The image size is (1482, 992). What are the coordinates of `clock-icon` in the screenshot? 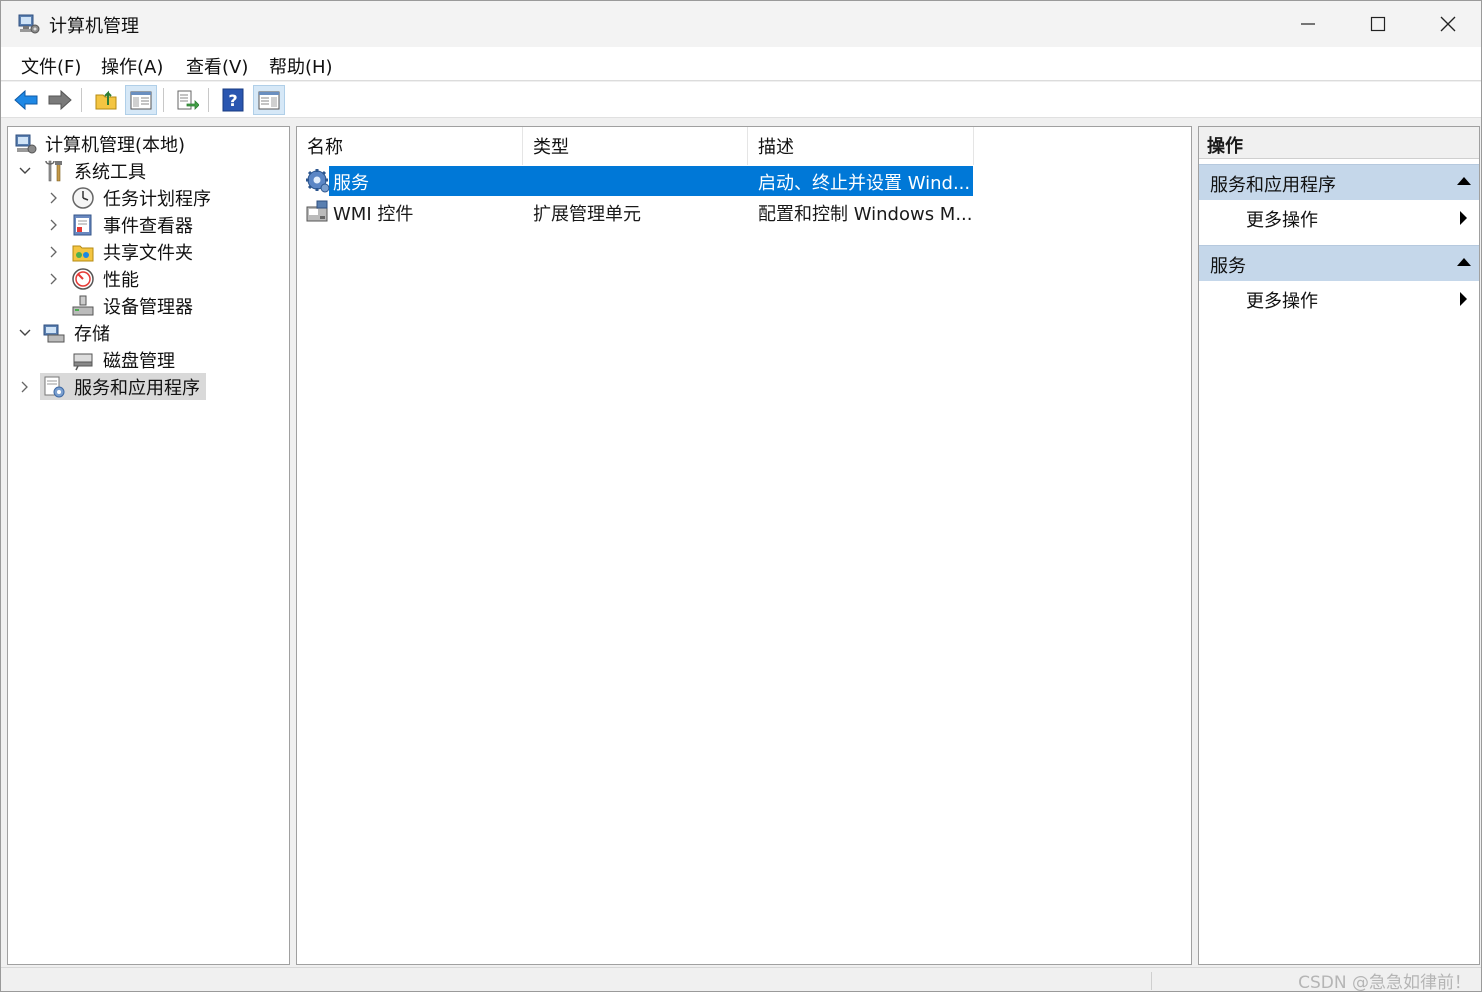 It's located at (83, 197).